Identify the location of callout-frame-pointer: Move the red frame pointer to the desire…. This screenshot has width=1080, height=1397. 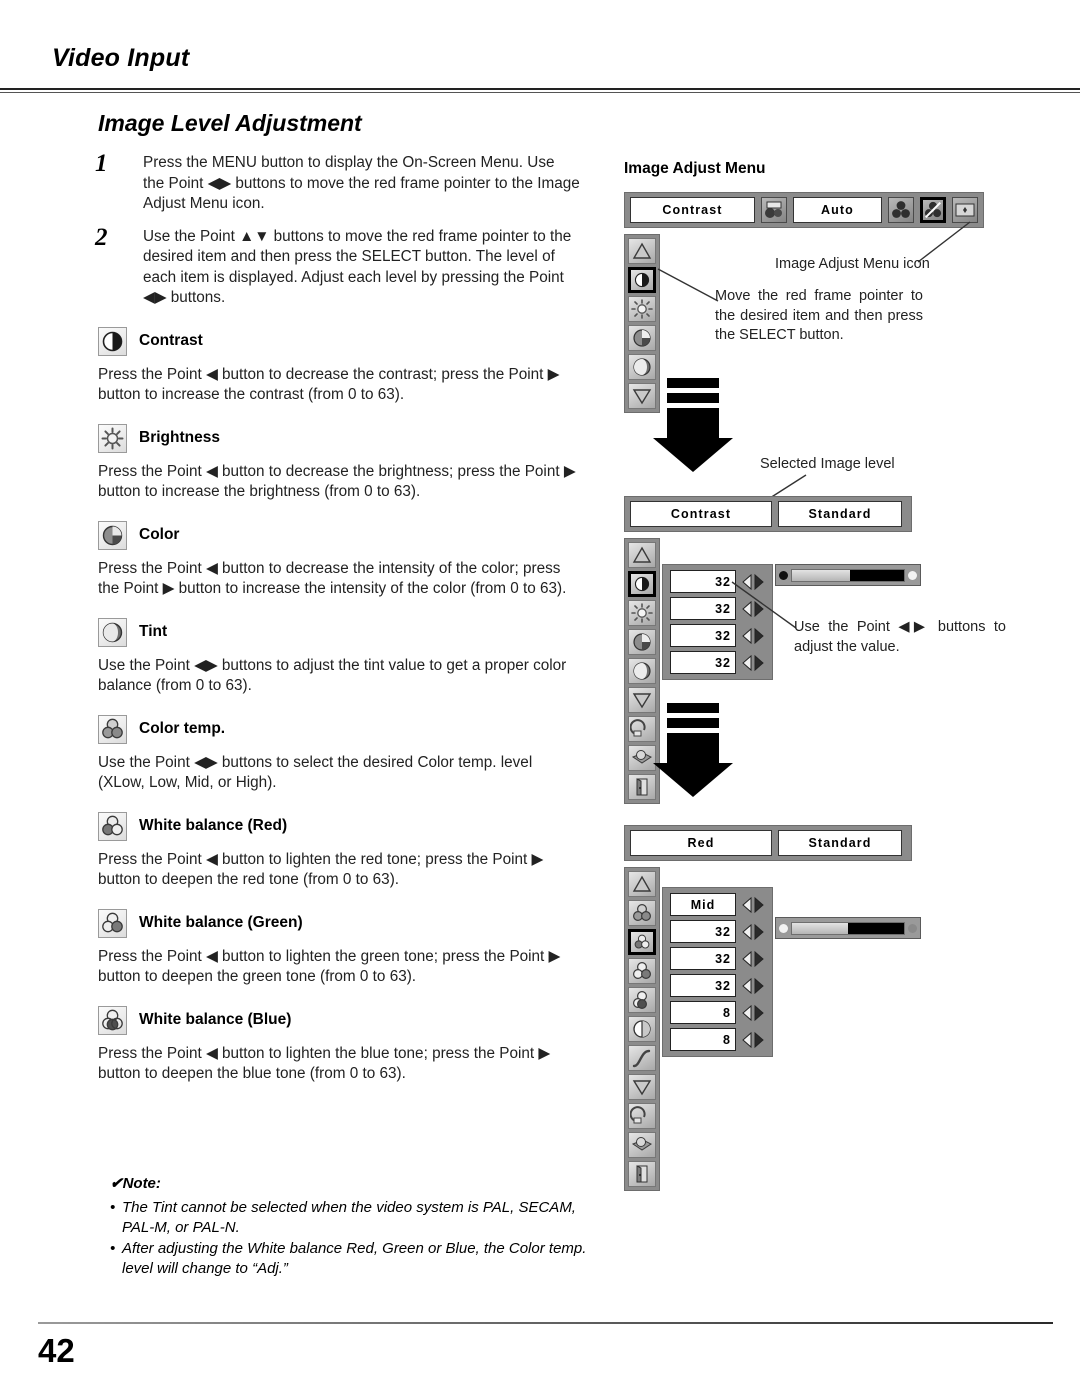
(819, 315).